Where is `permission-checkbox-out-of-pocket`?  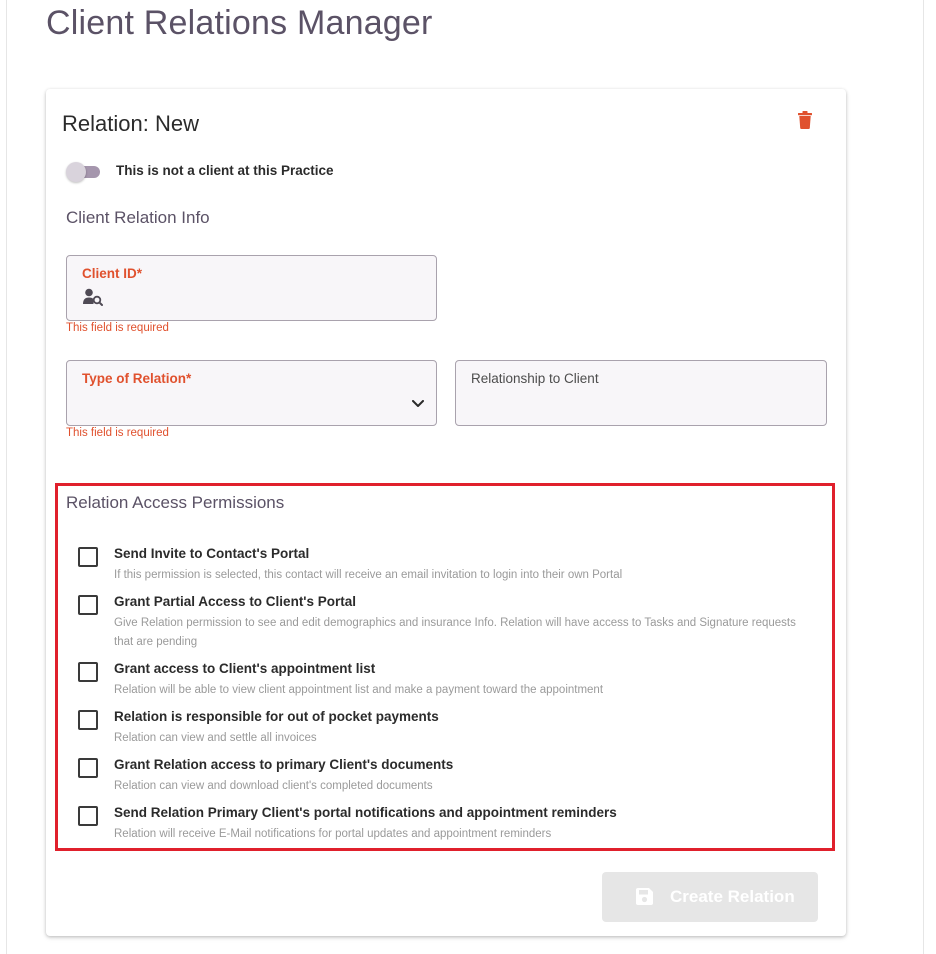
permission-checkbox-out-of-pocket is located at coordinates (88, 720).